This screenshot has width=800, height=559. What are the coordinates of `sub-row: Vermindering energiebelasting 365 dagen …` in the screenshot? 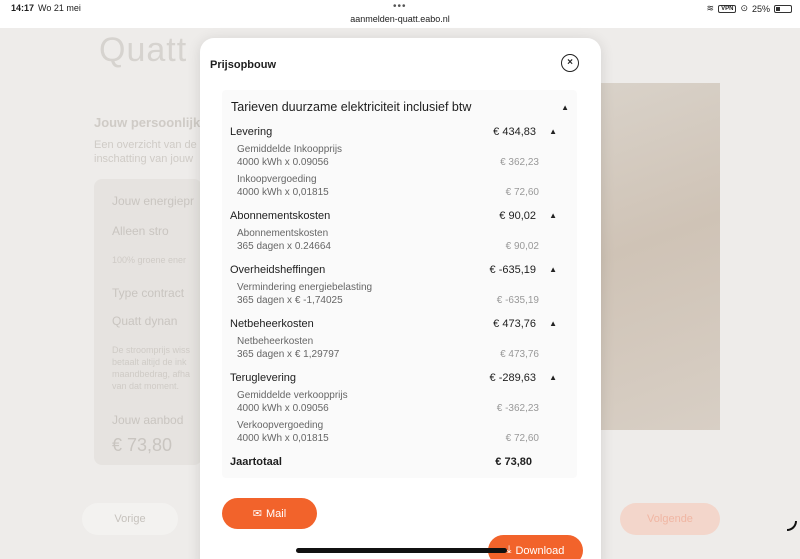 It's located at (388, 294).